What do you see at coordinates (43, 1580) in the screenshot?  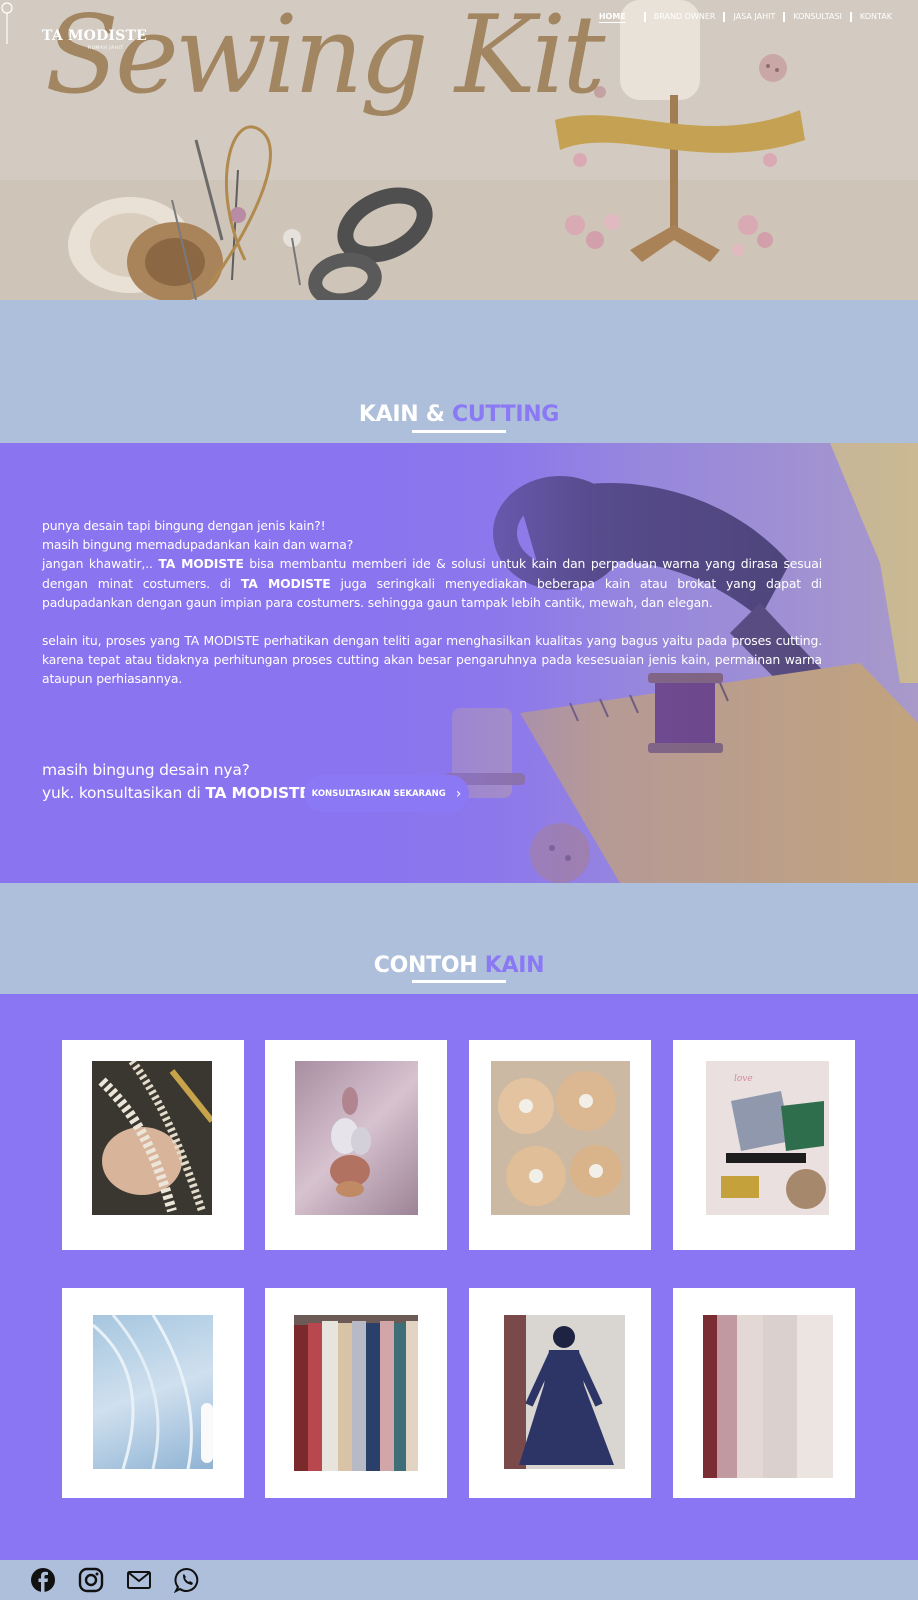 I see `facebook-icon` at bounding box center [43, 1580].